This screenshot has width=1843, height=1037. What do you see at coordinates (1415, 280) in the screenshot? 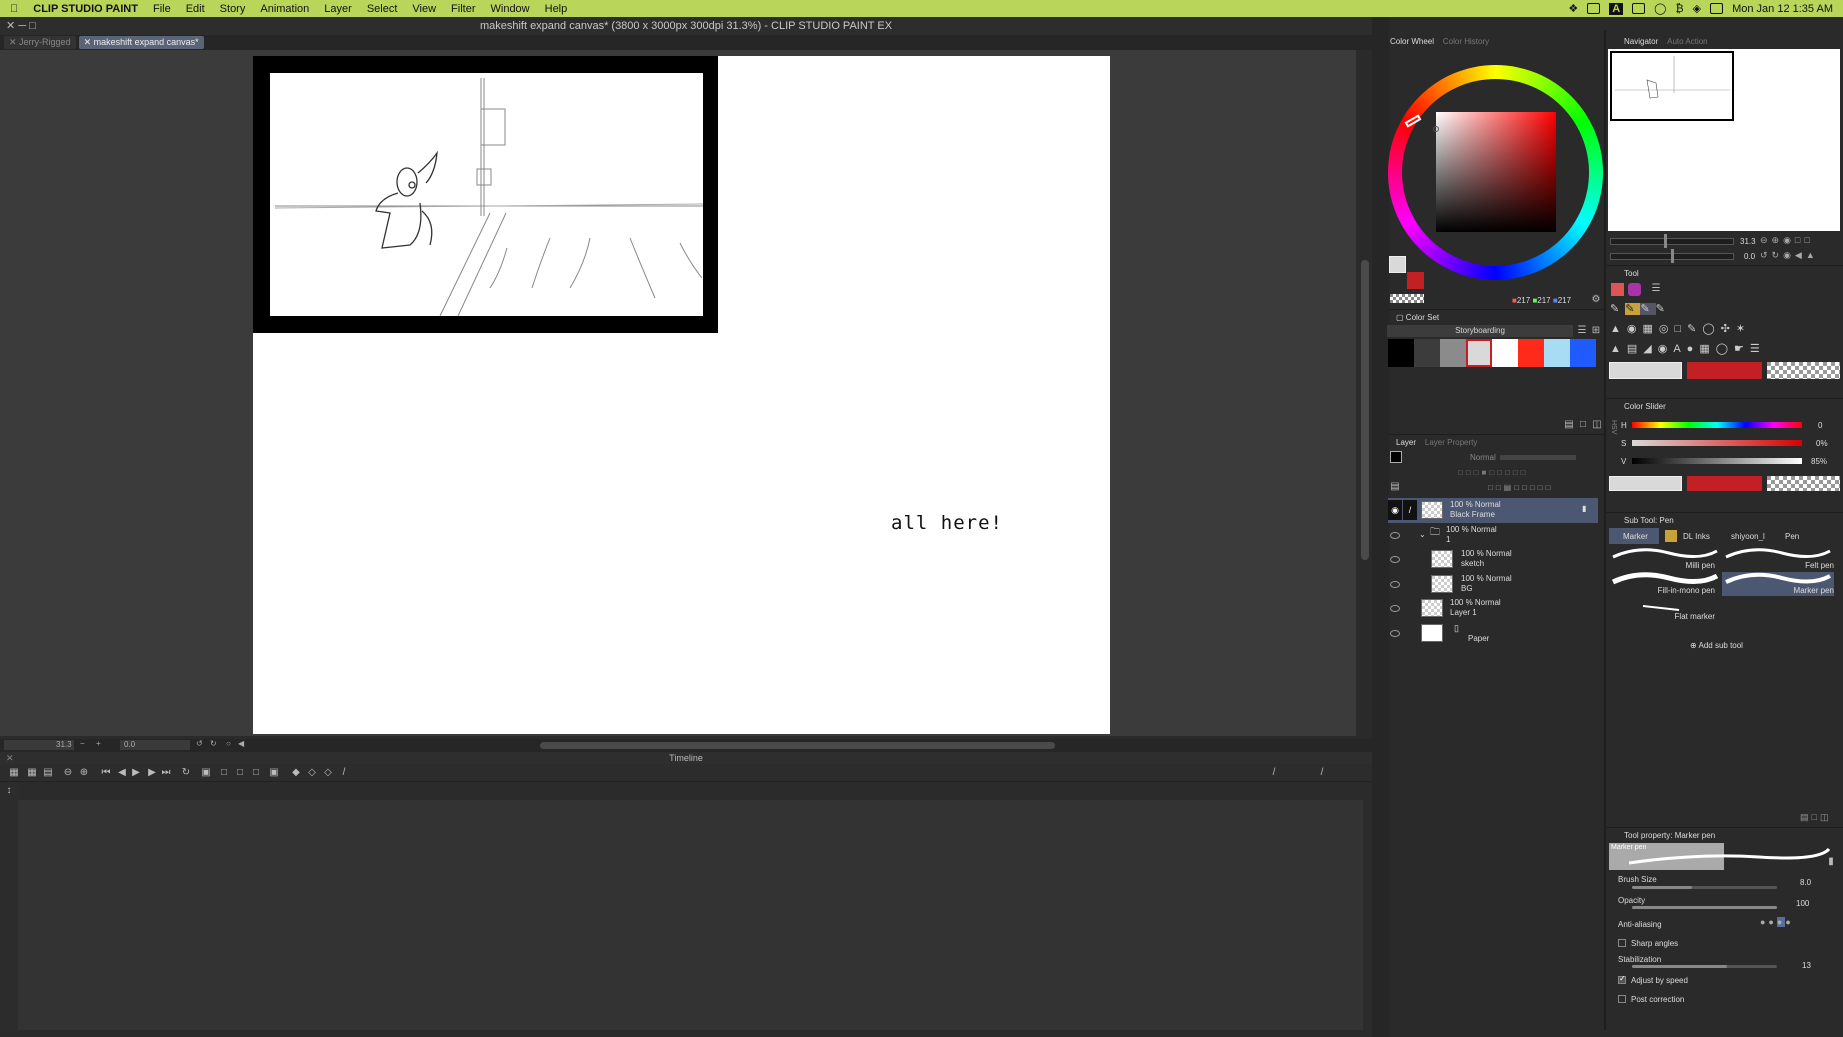
I see `sub-color-chip` at bounding box center [1415, 280].